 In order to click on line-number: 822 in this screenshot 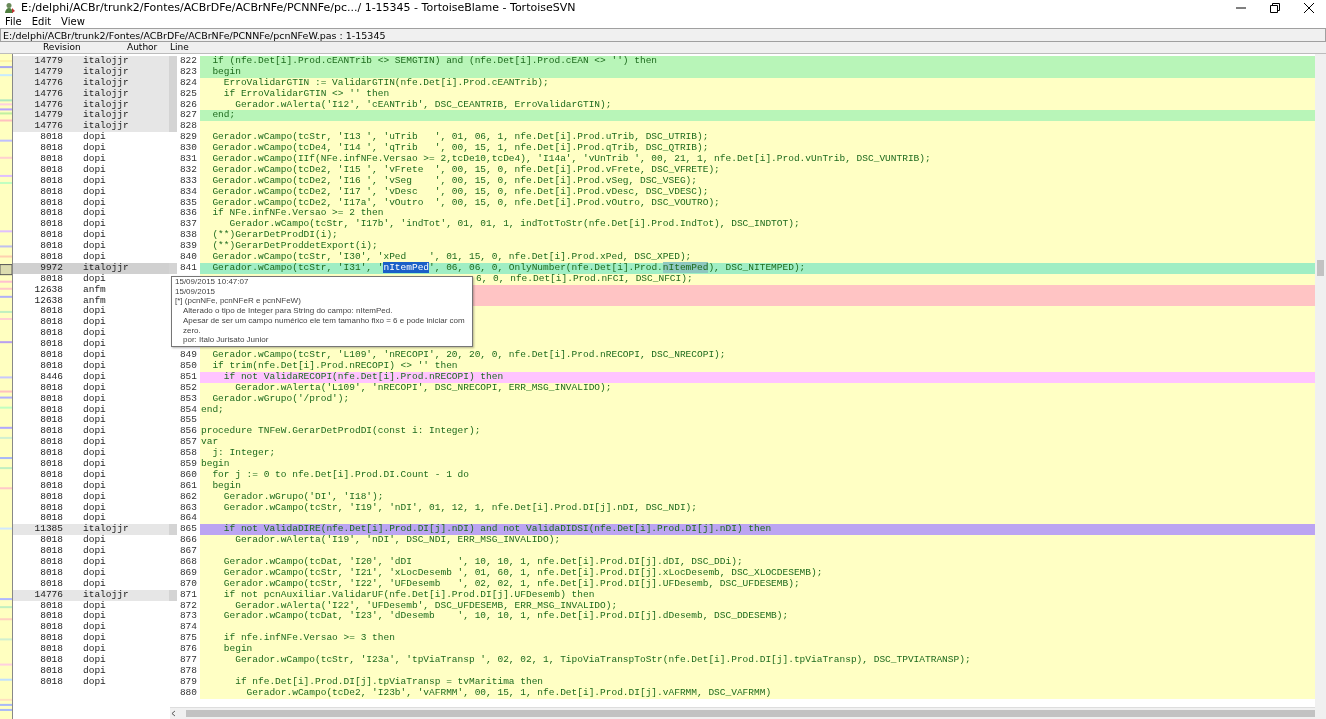, I will do `click(188, 61)`.